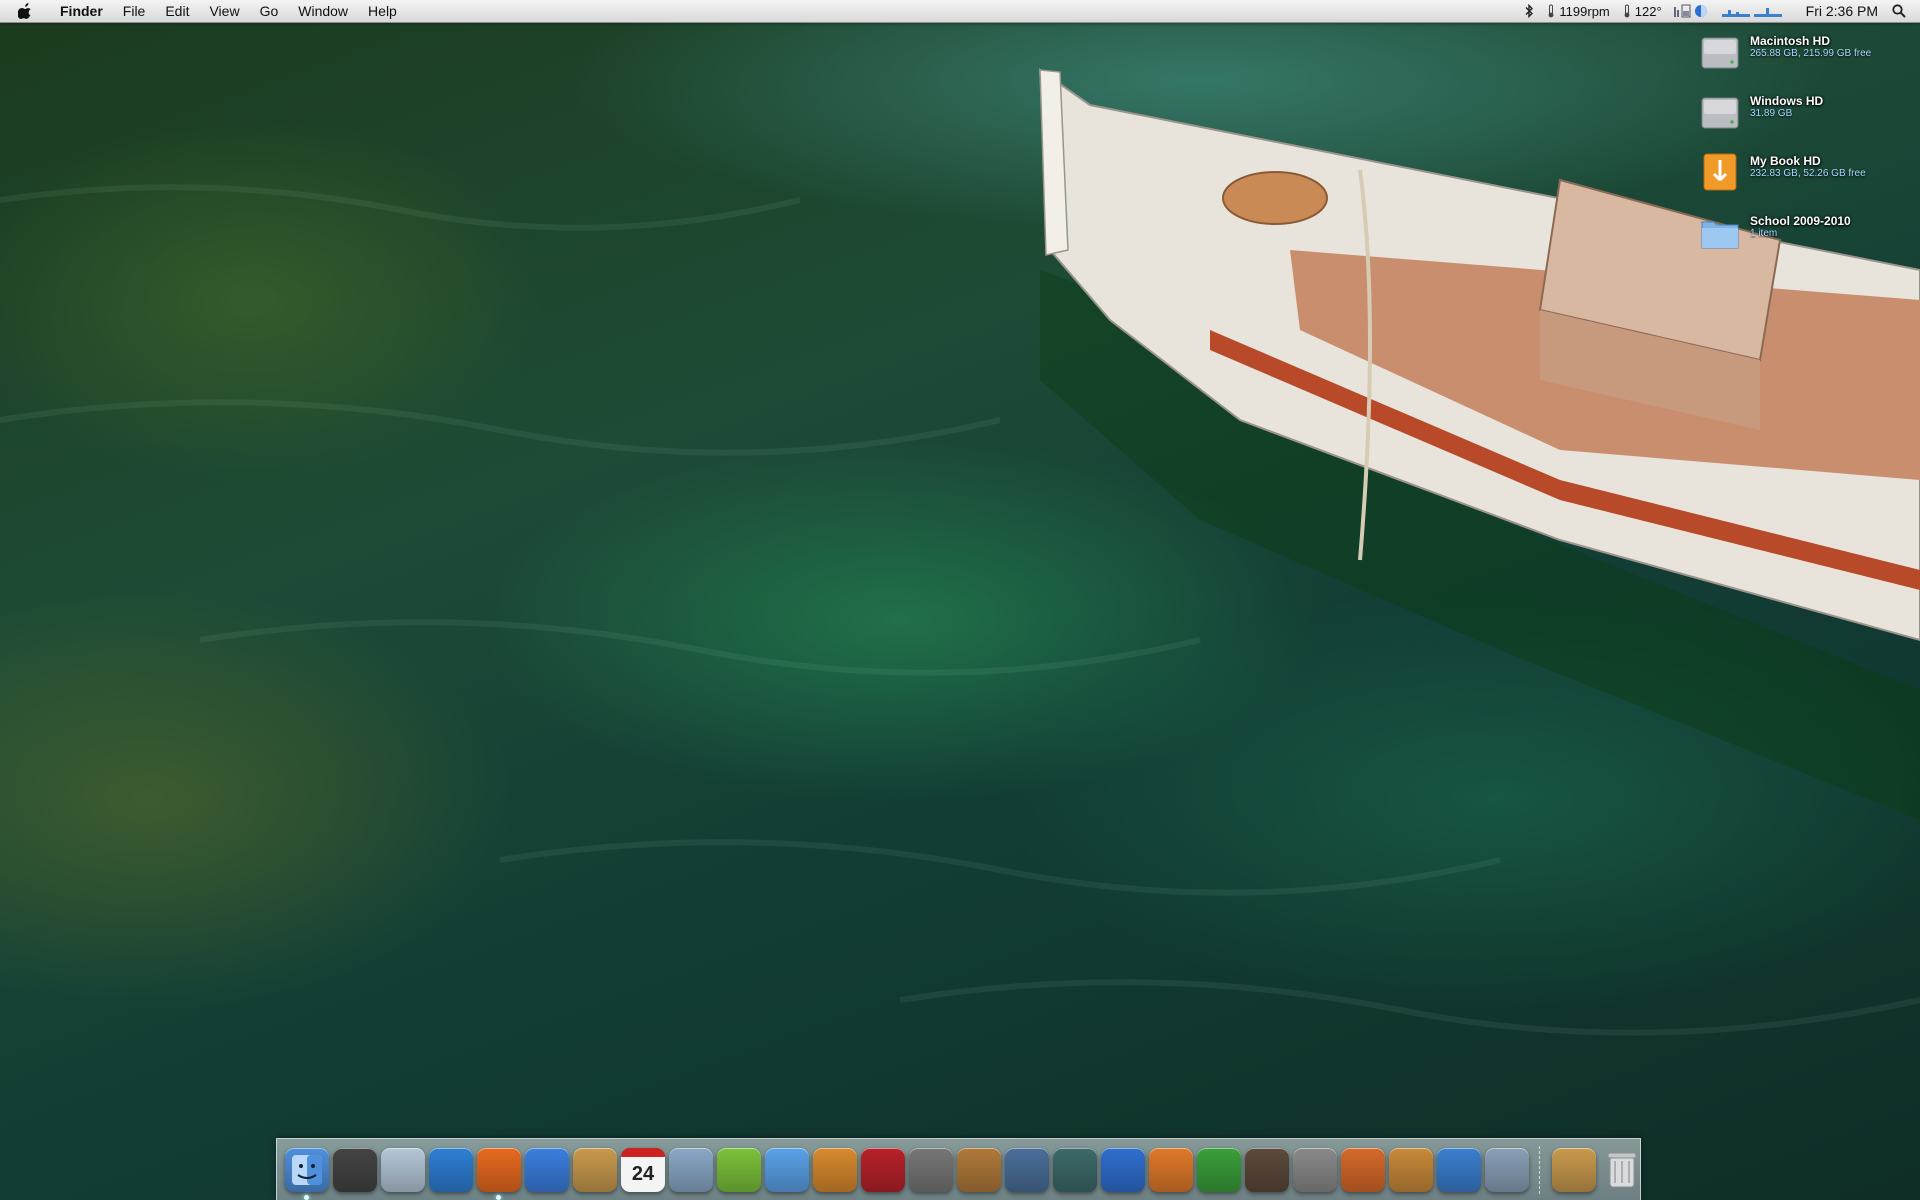  I want to click on dock-separator, so click(1543, 1169).